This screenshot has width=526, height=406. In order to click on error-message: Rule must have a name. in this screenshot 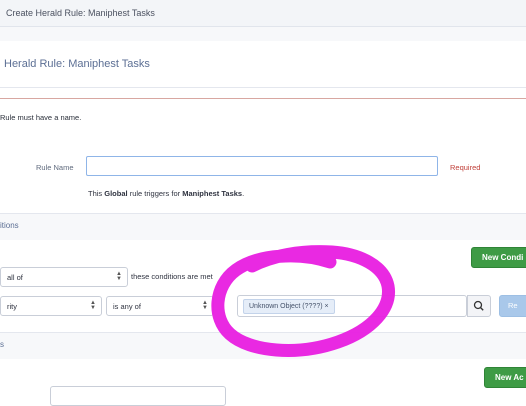, I will do `click(41, 117)`.